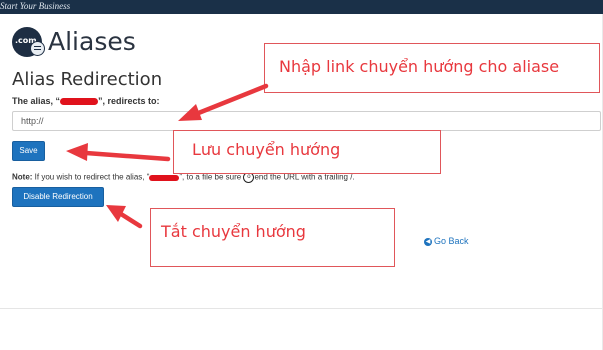 The width and height of the screenshot is (603, 350). What do you see at coordinates (127, 156) in the screenshot?
I see `arrow-to-save` at bounding box center [127, 156].